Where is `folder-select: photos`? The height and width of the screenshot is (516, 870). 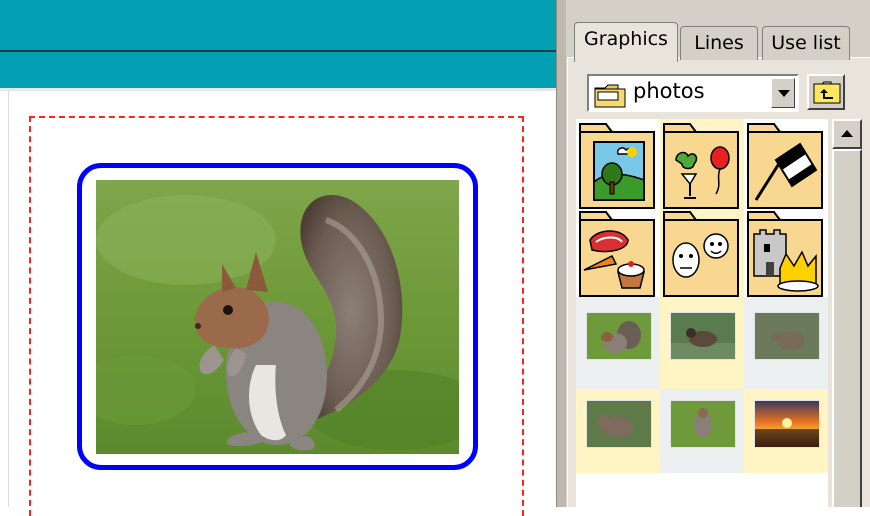
folder-select: photos is located at coordinates (693, 93).